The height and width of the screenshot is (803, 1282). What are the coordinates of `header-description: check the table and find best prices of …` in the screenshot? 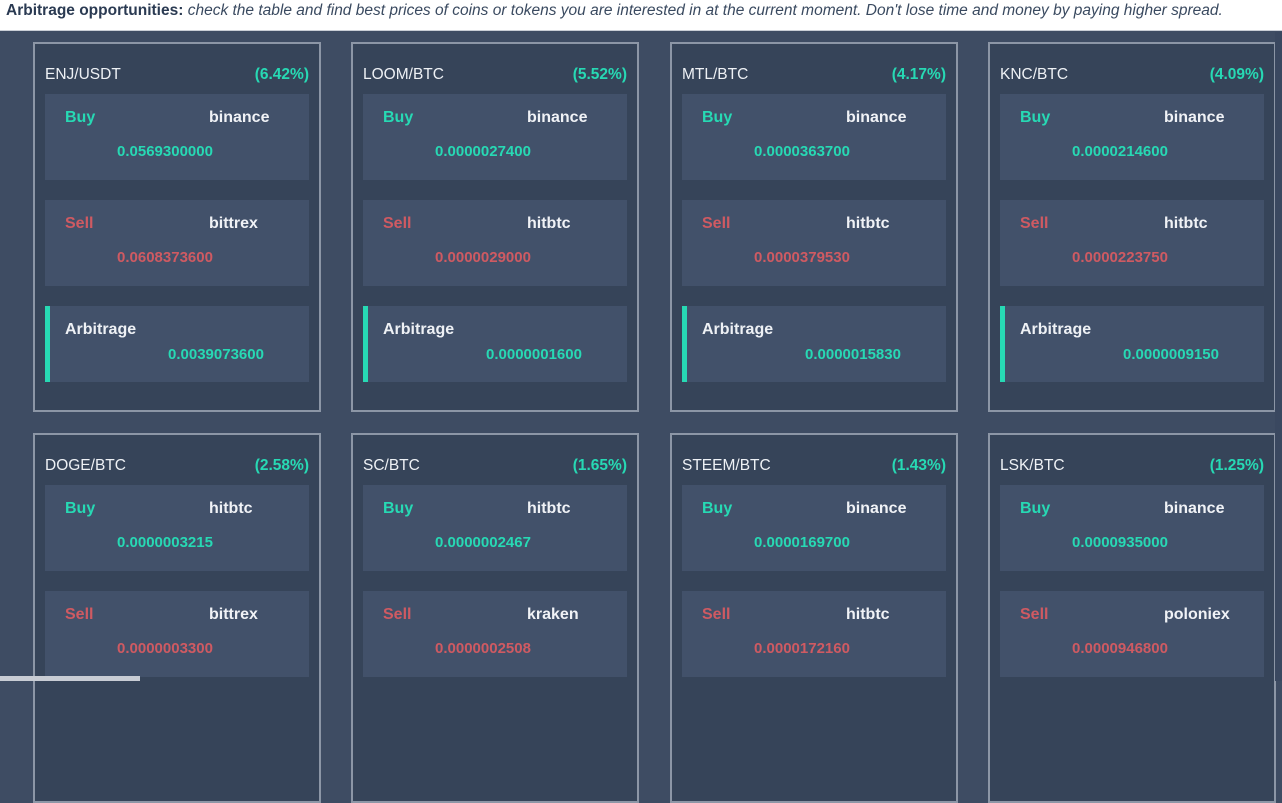 It's located at (705, 10).